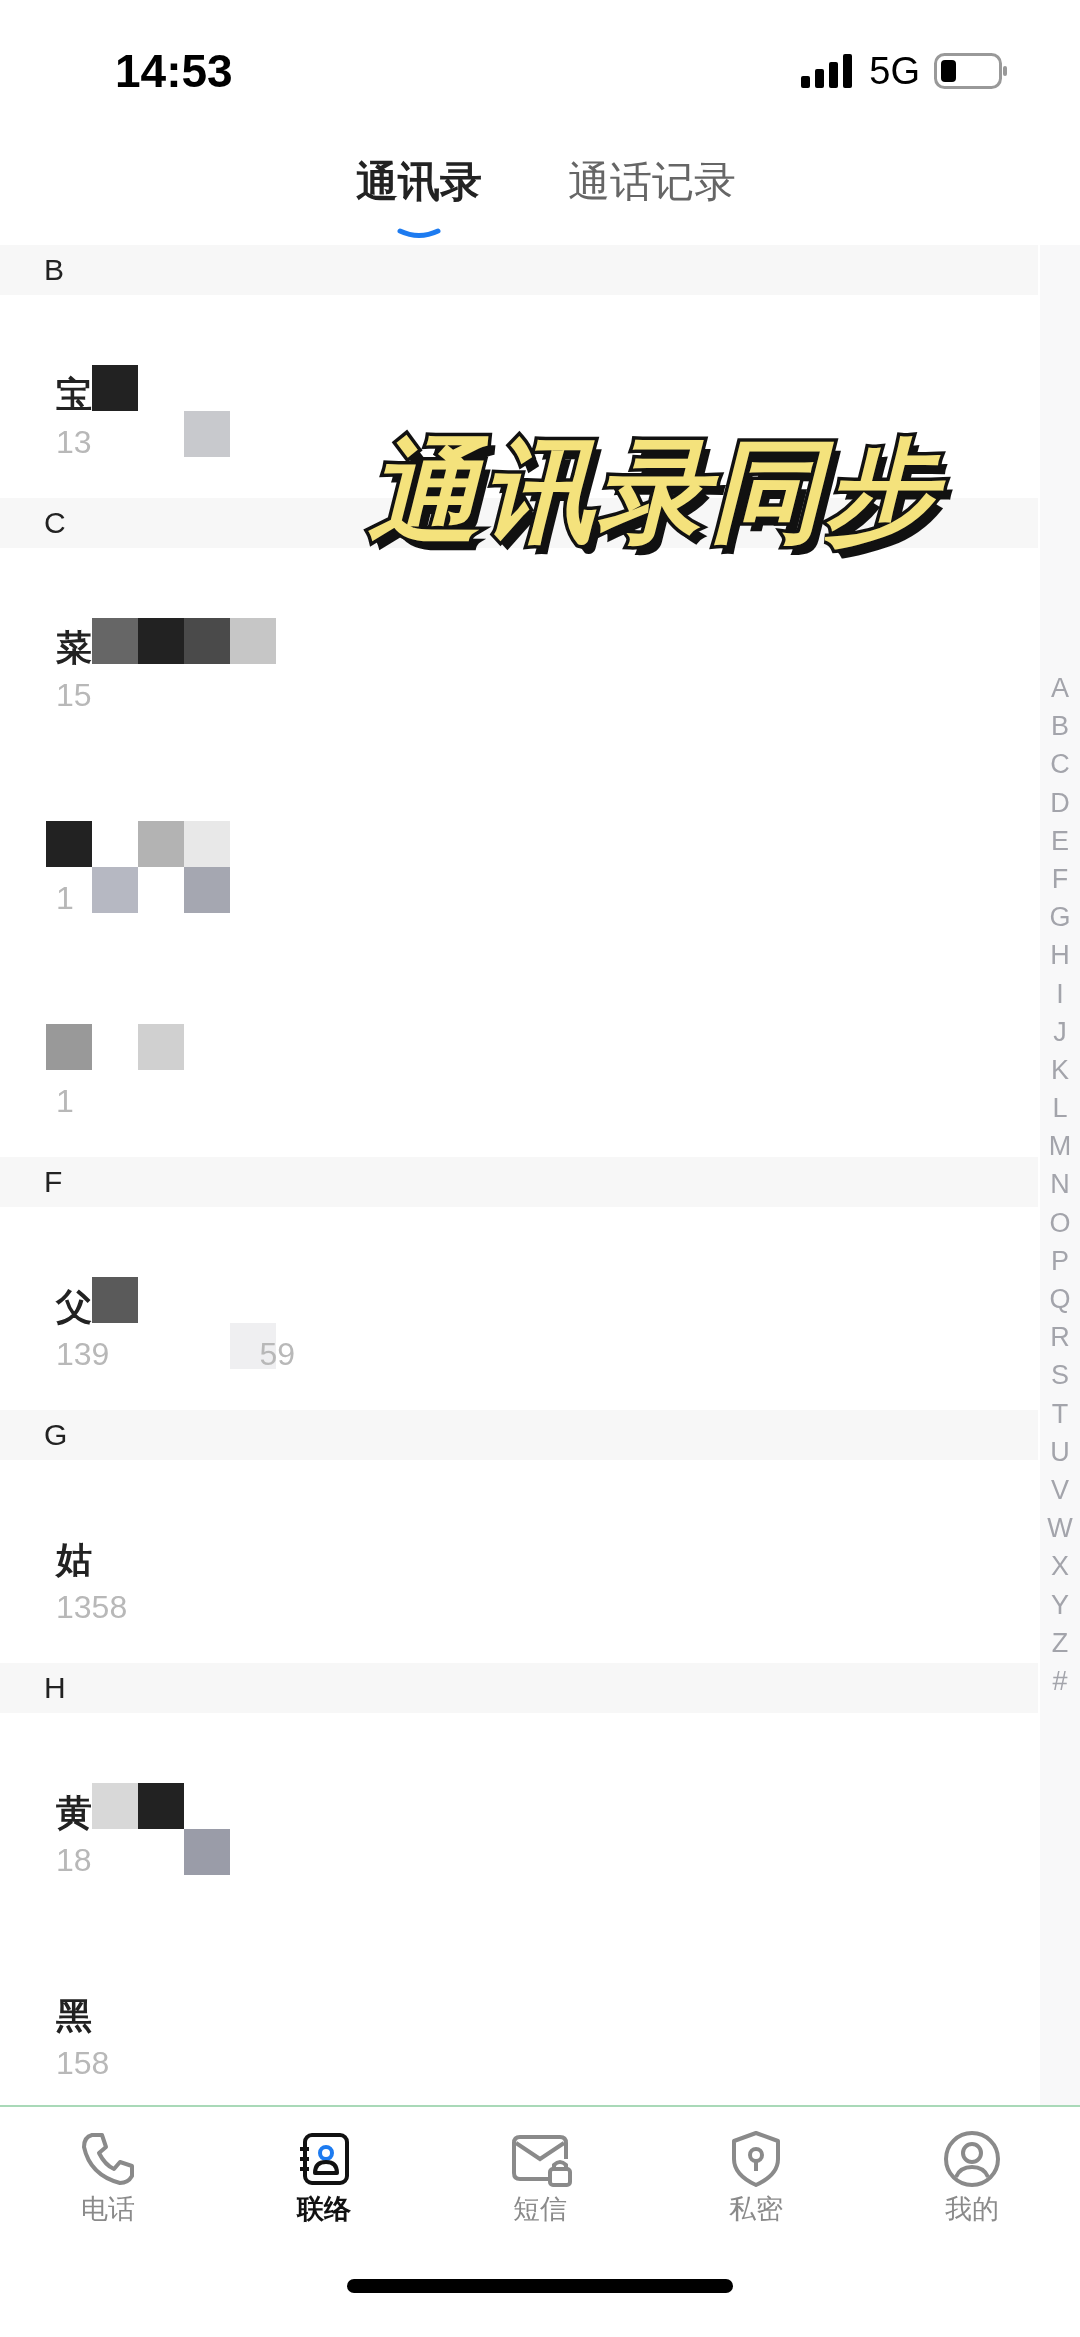 The width and height of the screenshot is (1080, 2337). What do you see at coordinates (74, 442) in the screenshot?
I see `phone-number: 13` at bounding box center [74, 442].